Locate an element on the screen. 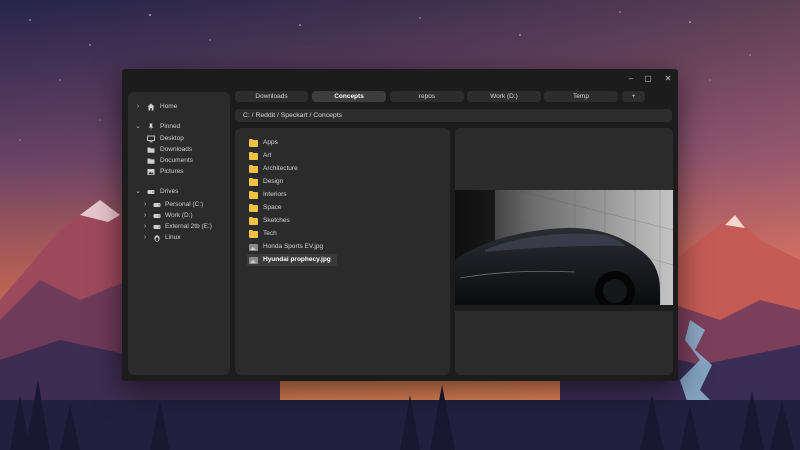 This screenshot has width=800, height=450. minimize-button: – is located at coordinates (631, 79).